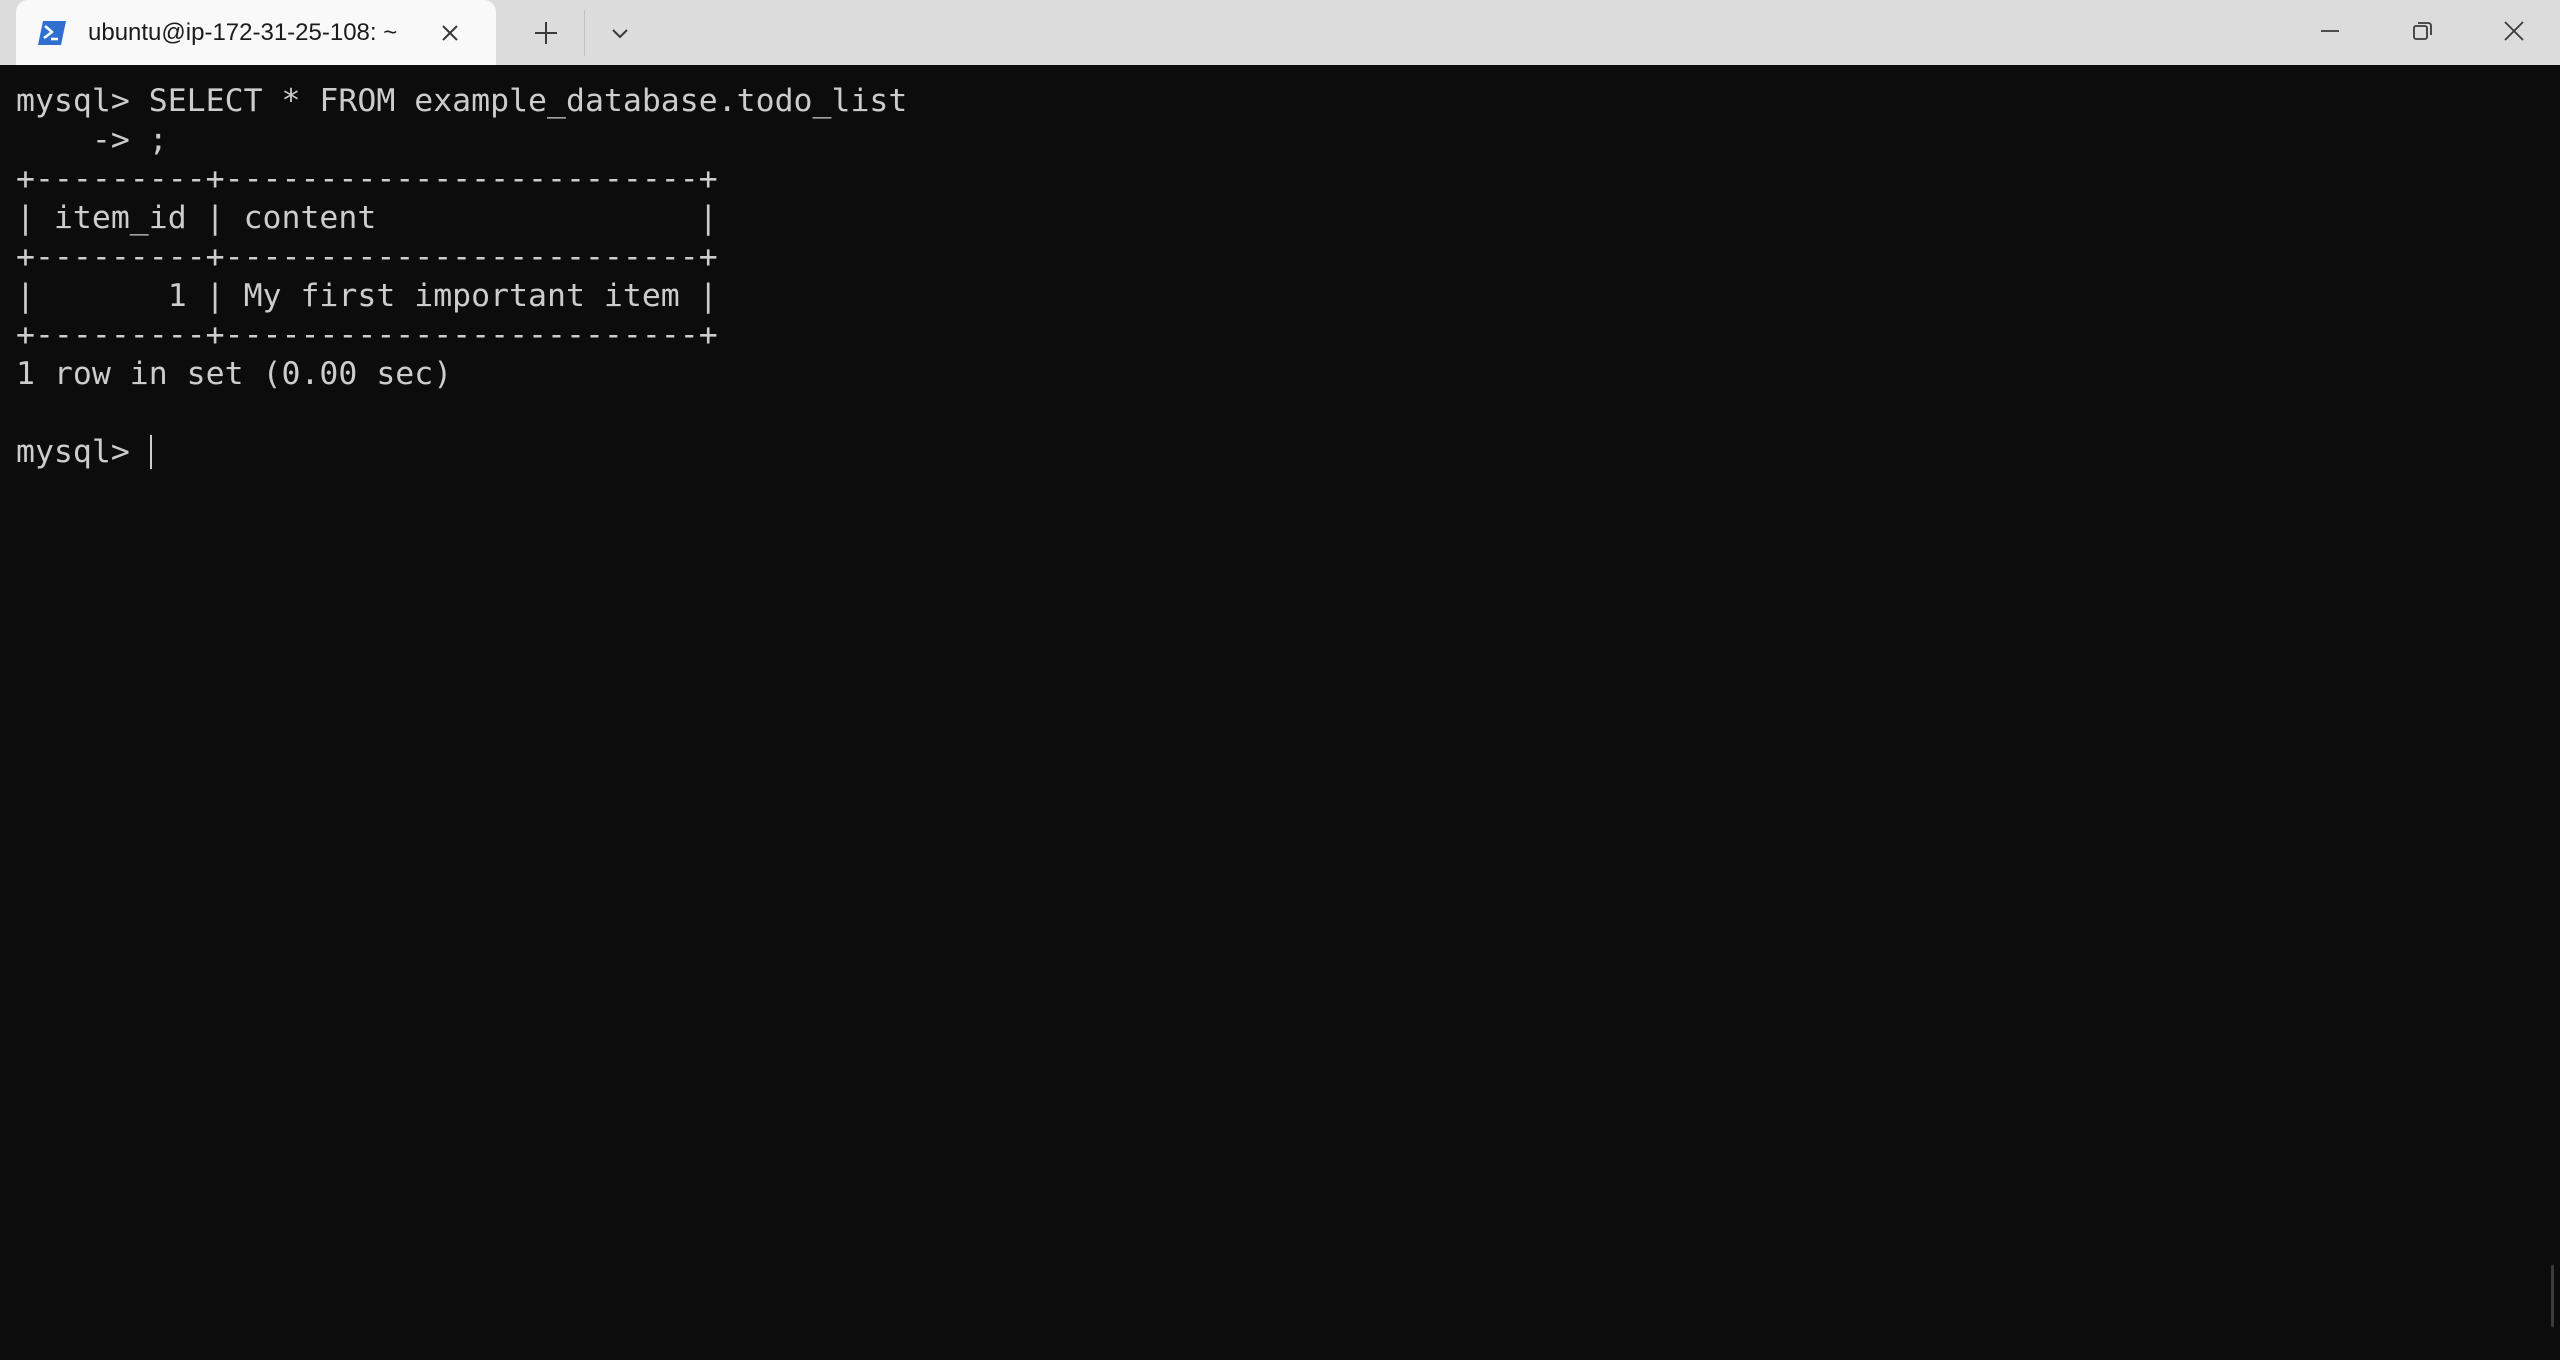 Image resolution: width=2560 pixels, height=1360 pixels. Describe the element at coordinates (2552, 1296) in the screenshot. I see `scrollbar` at that location.